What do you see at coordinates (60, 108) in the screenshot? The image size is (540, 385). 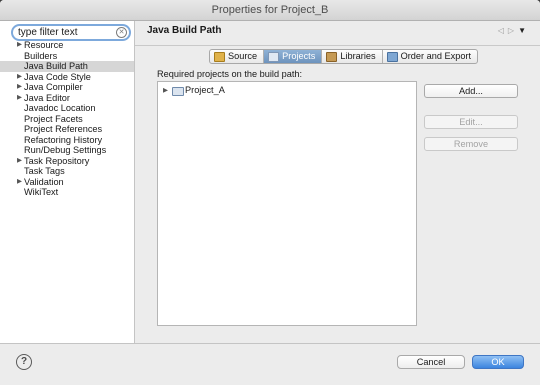 I see `tree-item-label: Javadoc Location` at bounding box center [60, 108].